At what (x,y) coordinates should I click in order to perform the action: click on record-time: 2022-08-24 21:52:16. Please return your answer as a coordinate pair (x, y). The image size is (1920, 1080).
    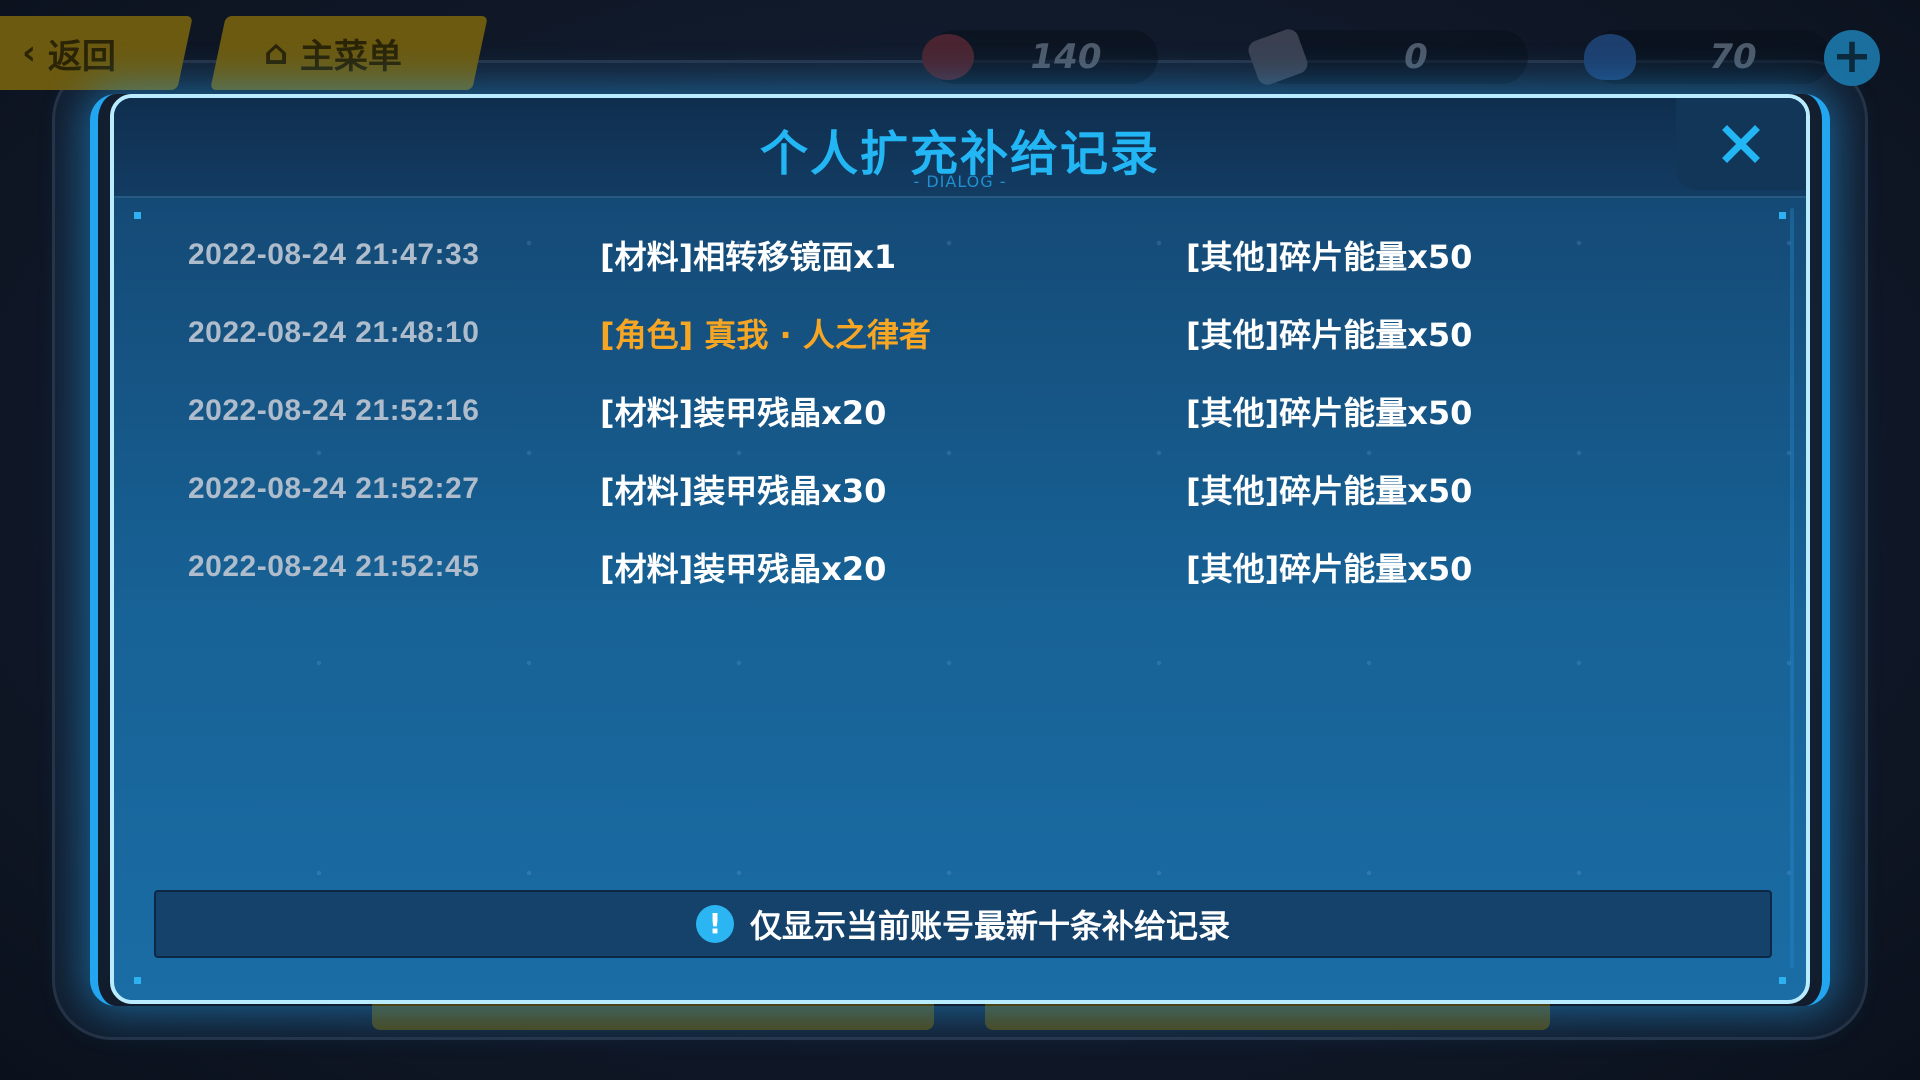
    Looking at the image, I should click on (334, 410).